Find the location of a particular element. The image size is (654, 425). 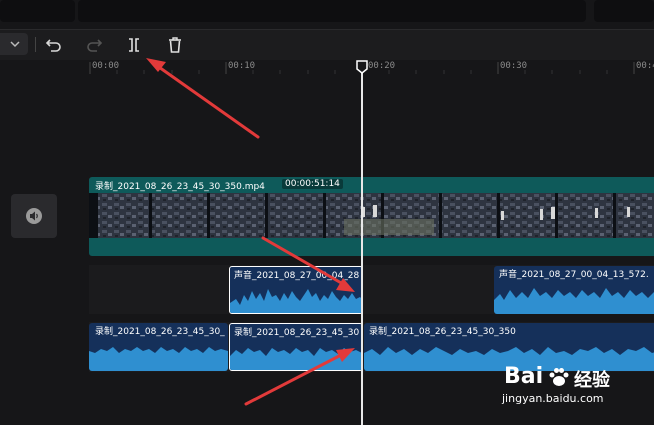

baidu-watermark: Bai 经验 jingyan.baidu.com is located at coordinates (575, 385).